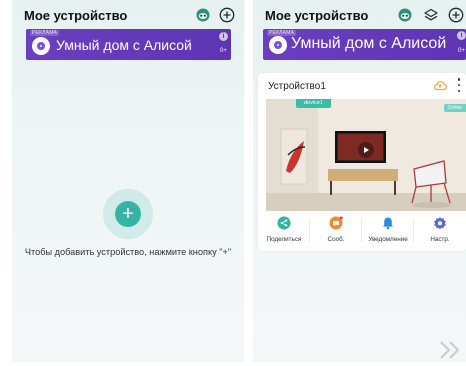 The width and height of the screenshot is (466, 366). I want to click on cloud-upload-icon, so click(440, 86).